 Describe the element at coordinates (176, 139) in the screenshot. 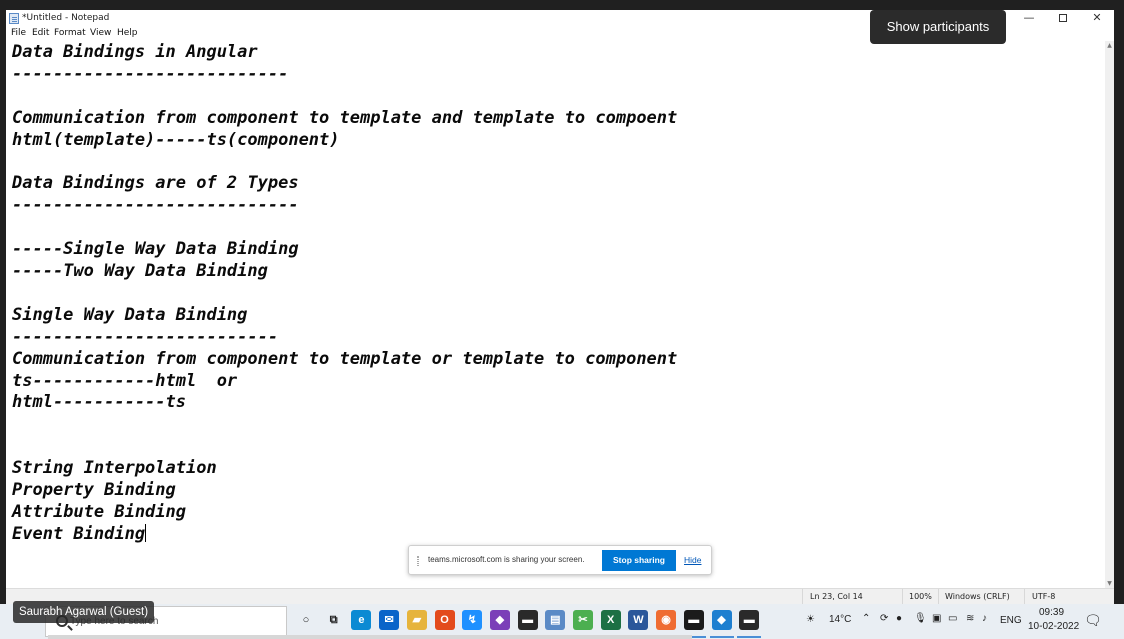

I see `editor-line: html(template)-----ts(component)` at that location.